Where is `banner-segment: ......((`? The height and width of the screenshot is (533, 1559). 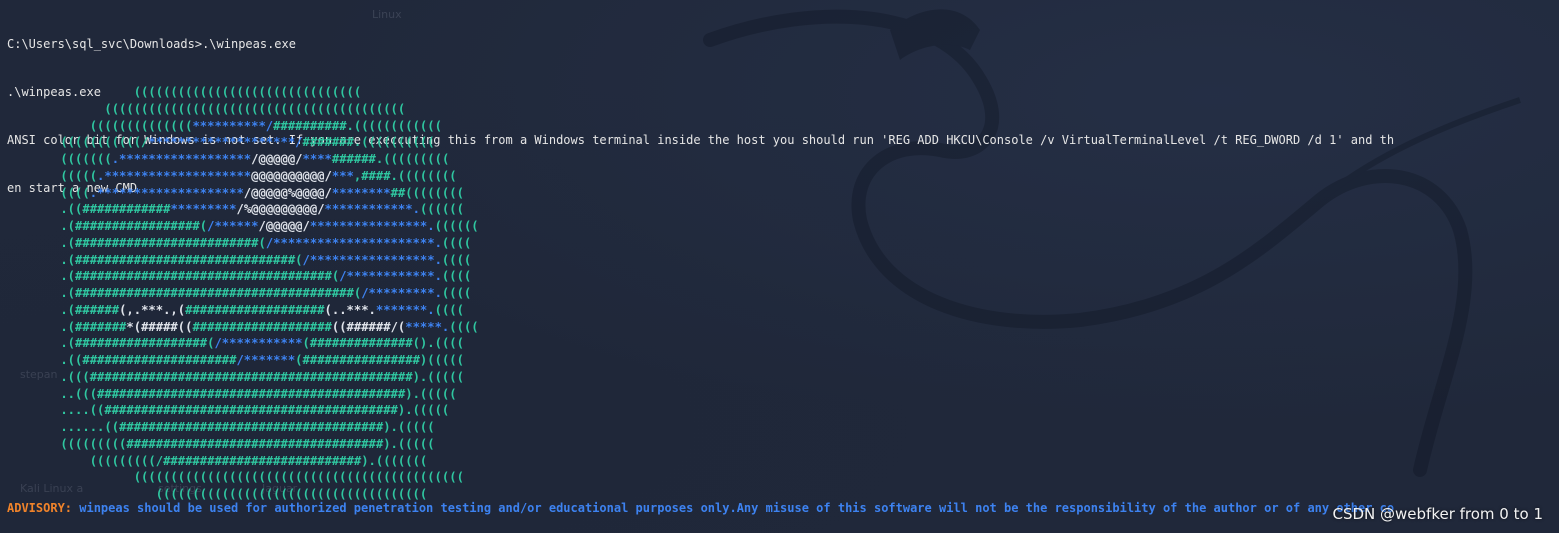 banner-segment: ......(( is located at coordinates (75, 427).